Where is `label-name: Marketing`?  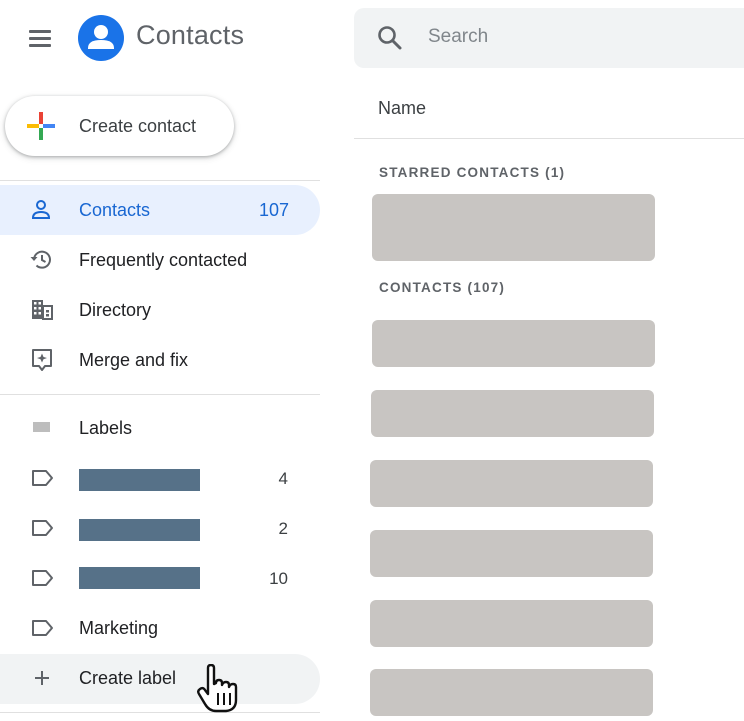
label-name: Marketing is located at coordinates (119, 628).